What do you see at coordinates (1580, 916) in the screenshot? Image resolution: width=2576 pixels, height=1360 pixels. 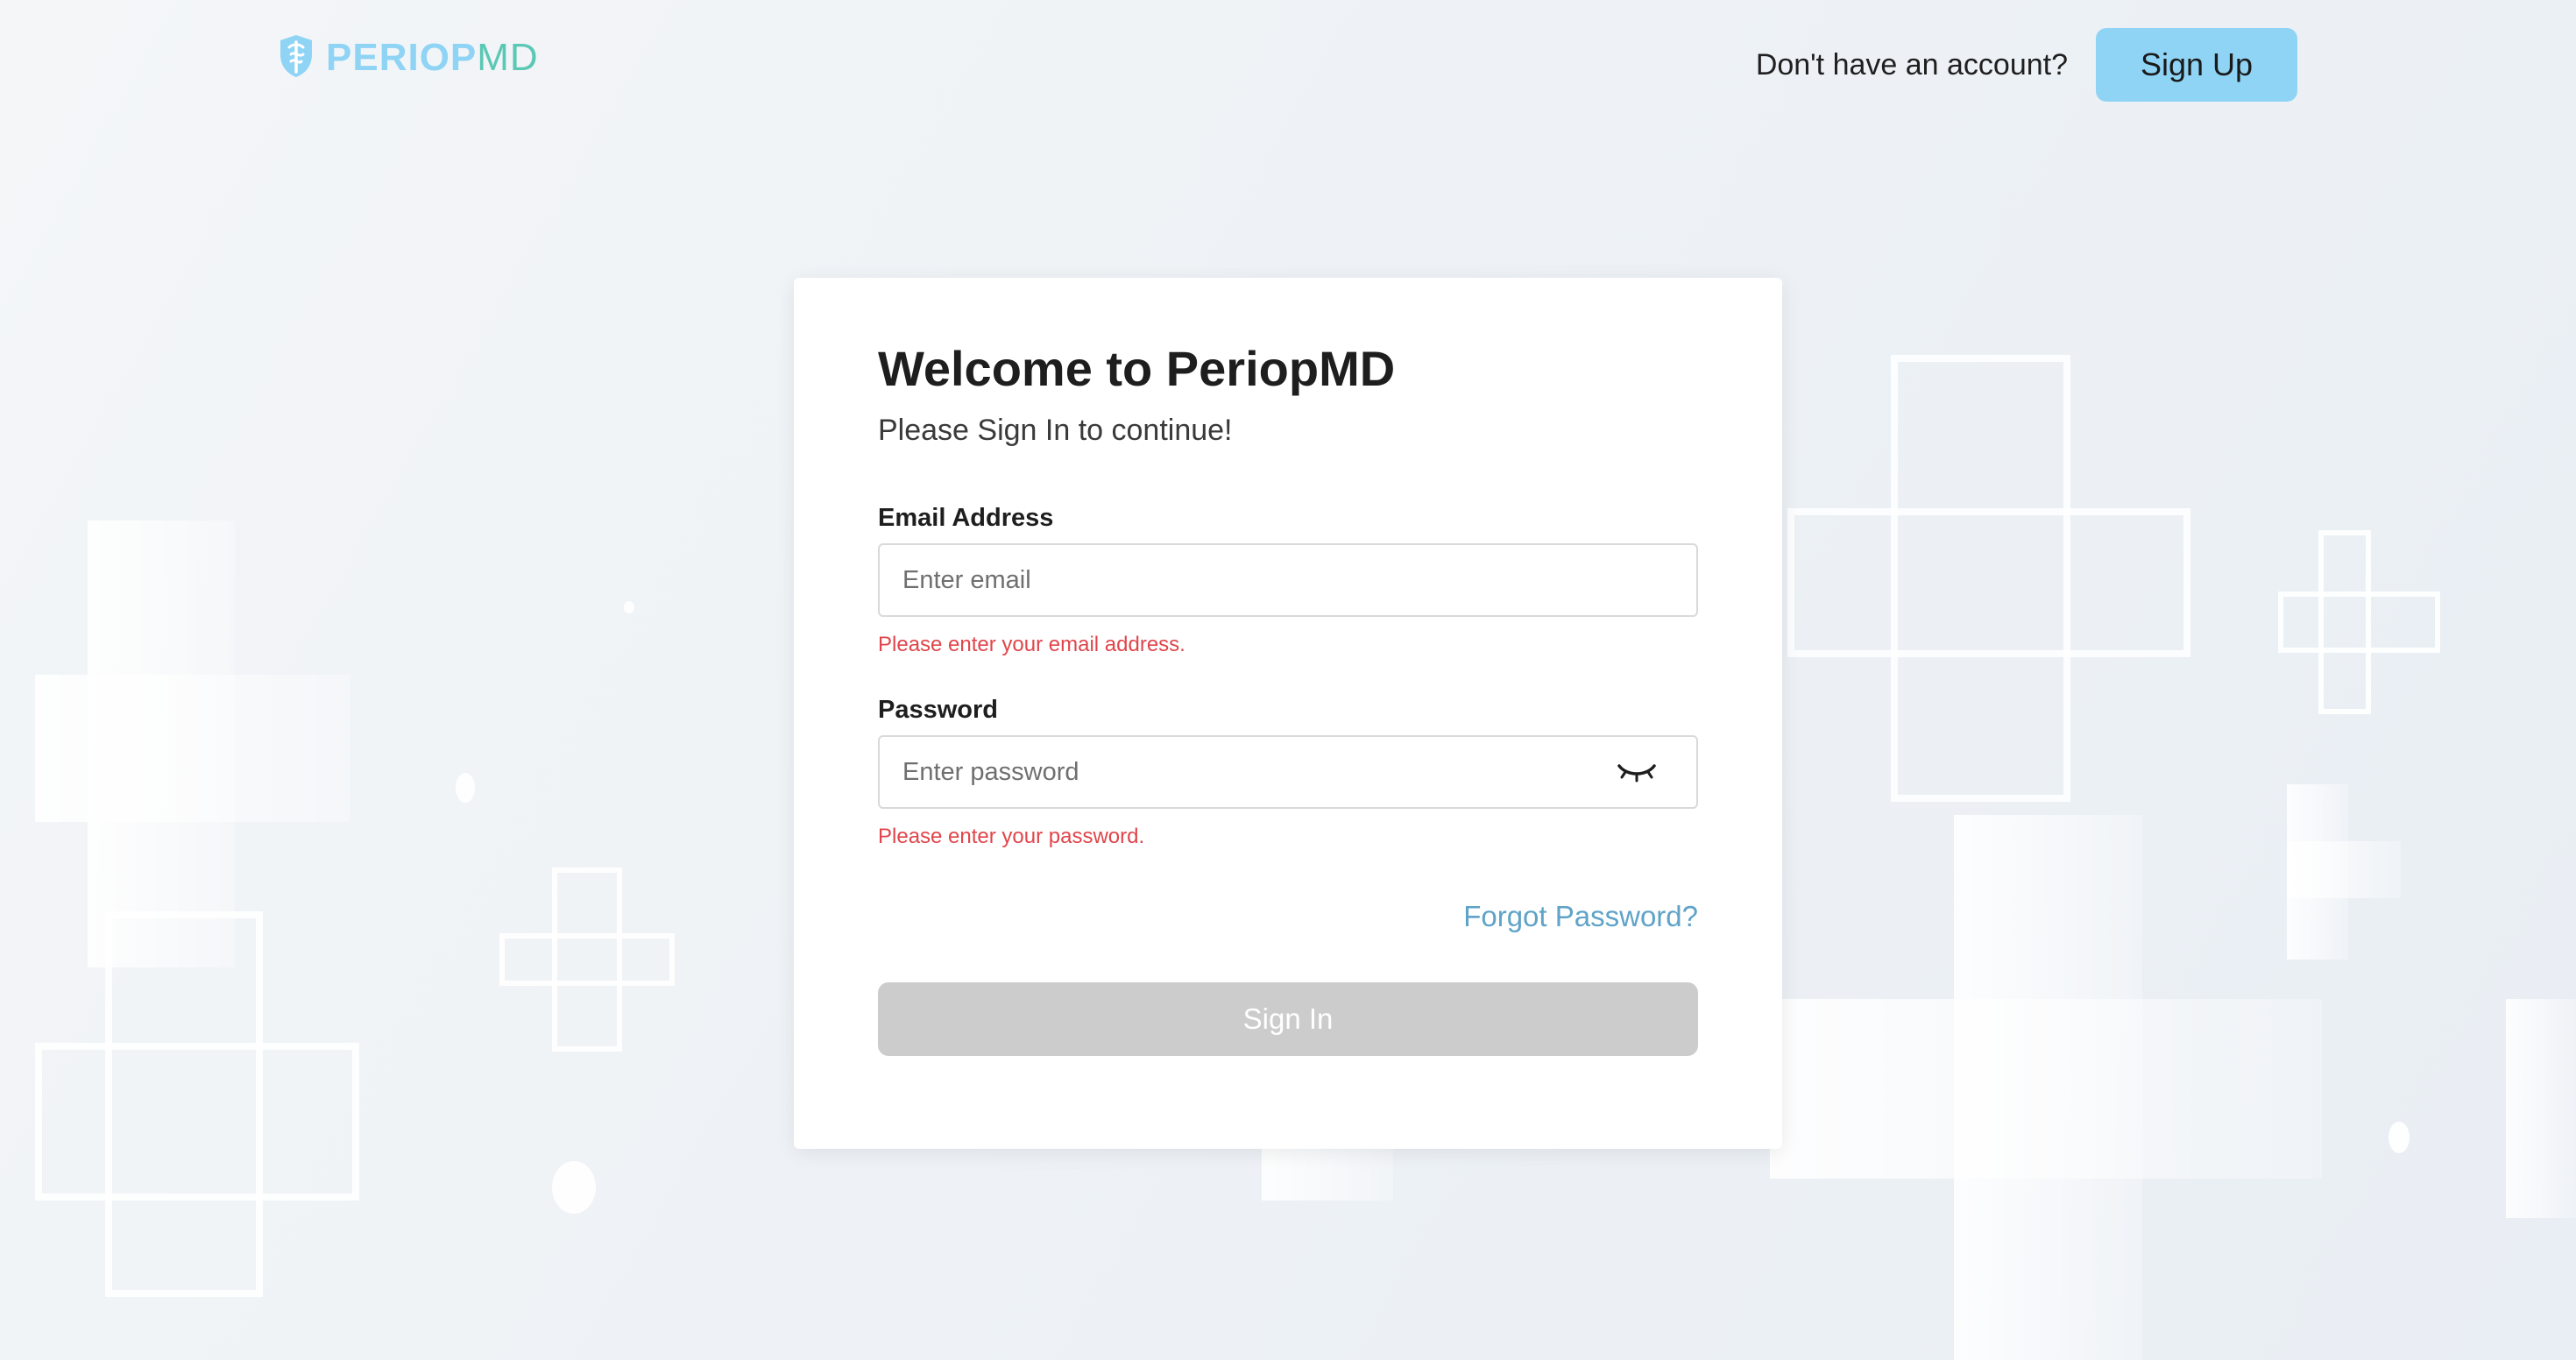 I see `forgot-password-link: Forgot Password?` at bounding box center [1580, 916].